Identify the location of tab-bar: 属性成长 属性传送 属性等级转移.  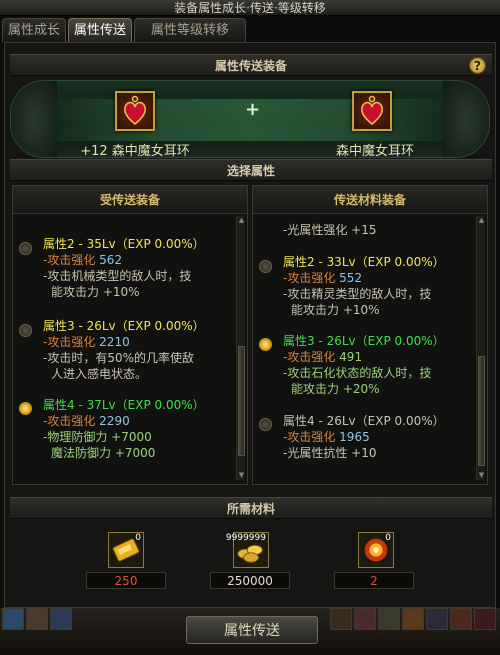
(250, 30).